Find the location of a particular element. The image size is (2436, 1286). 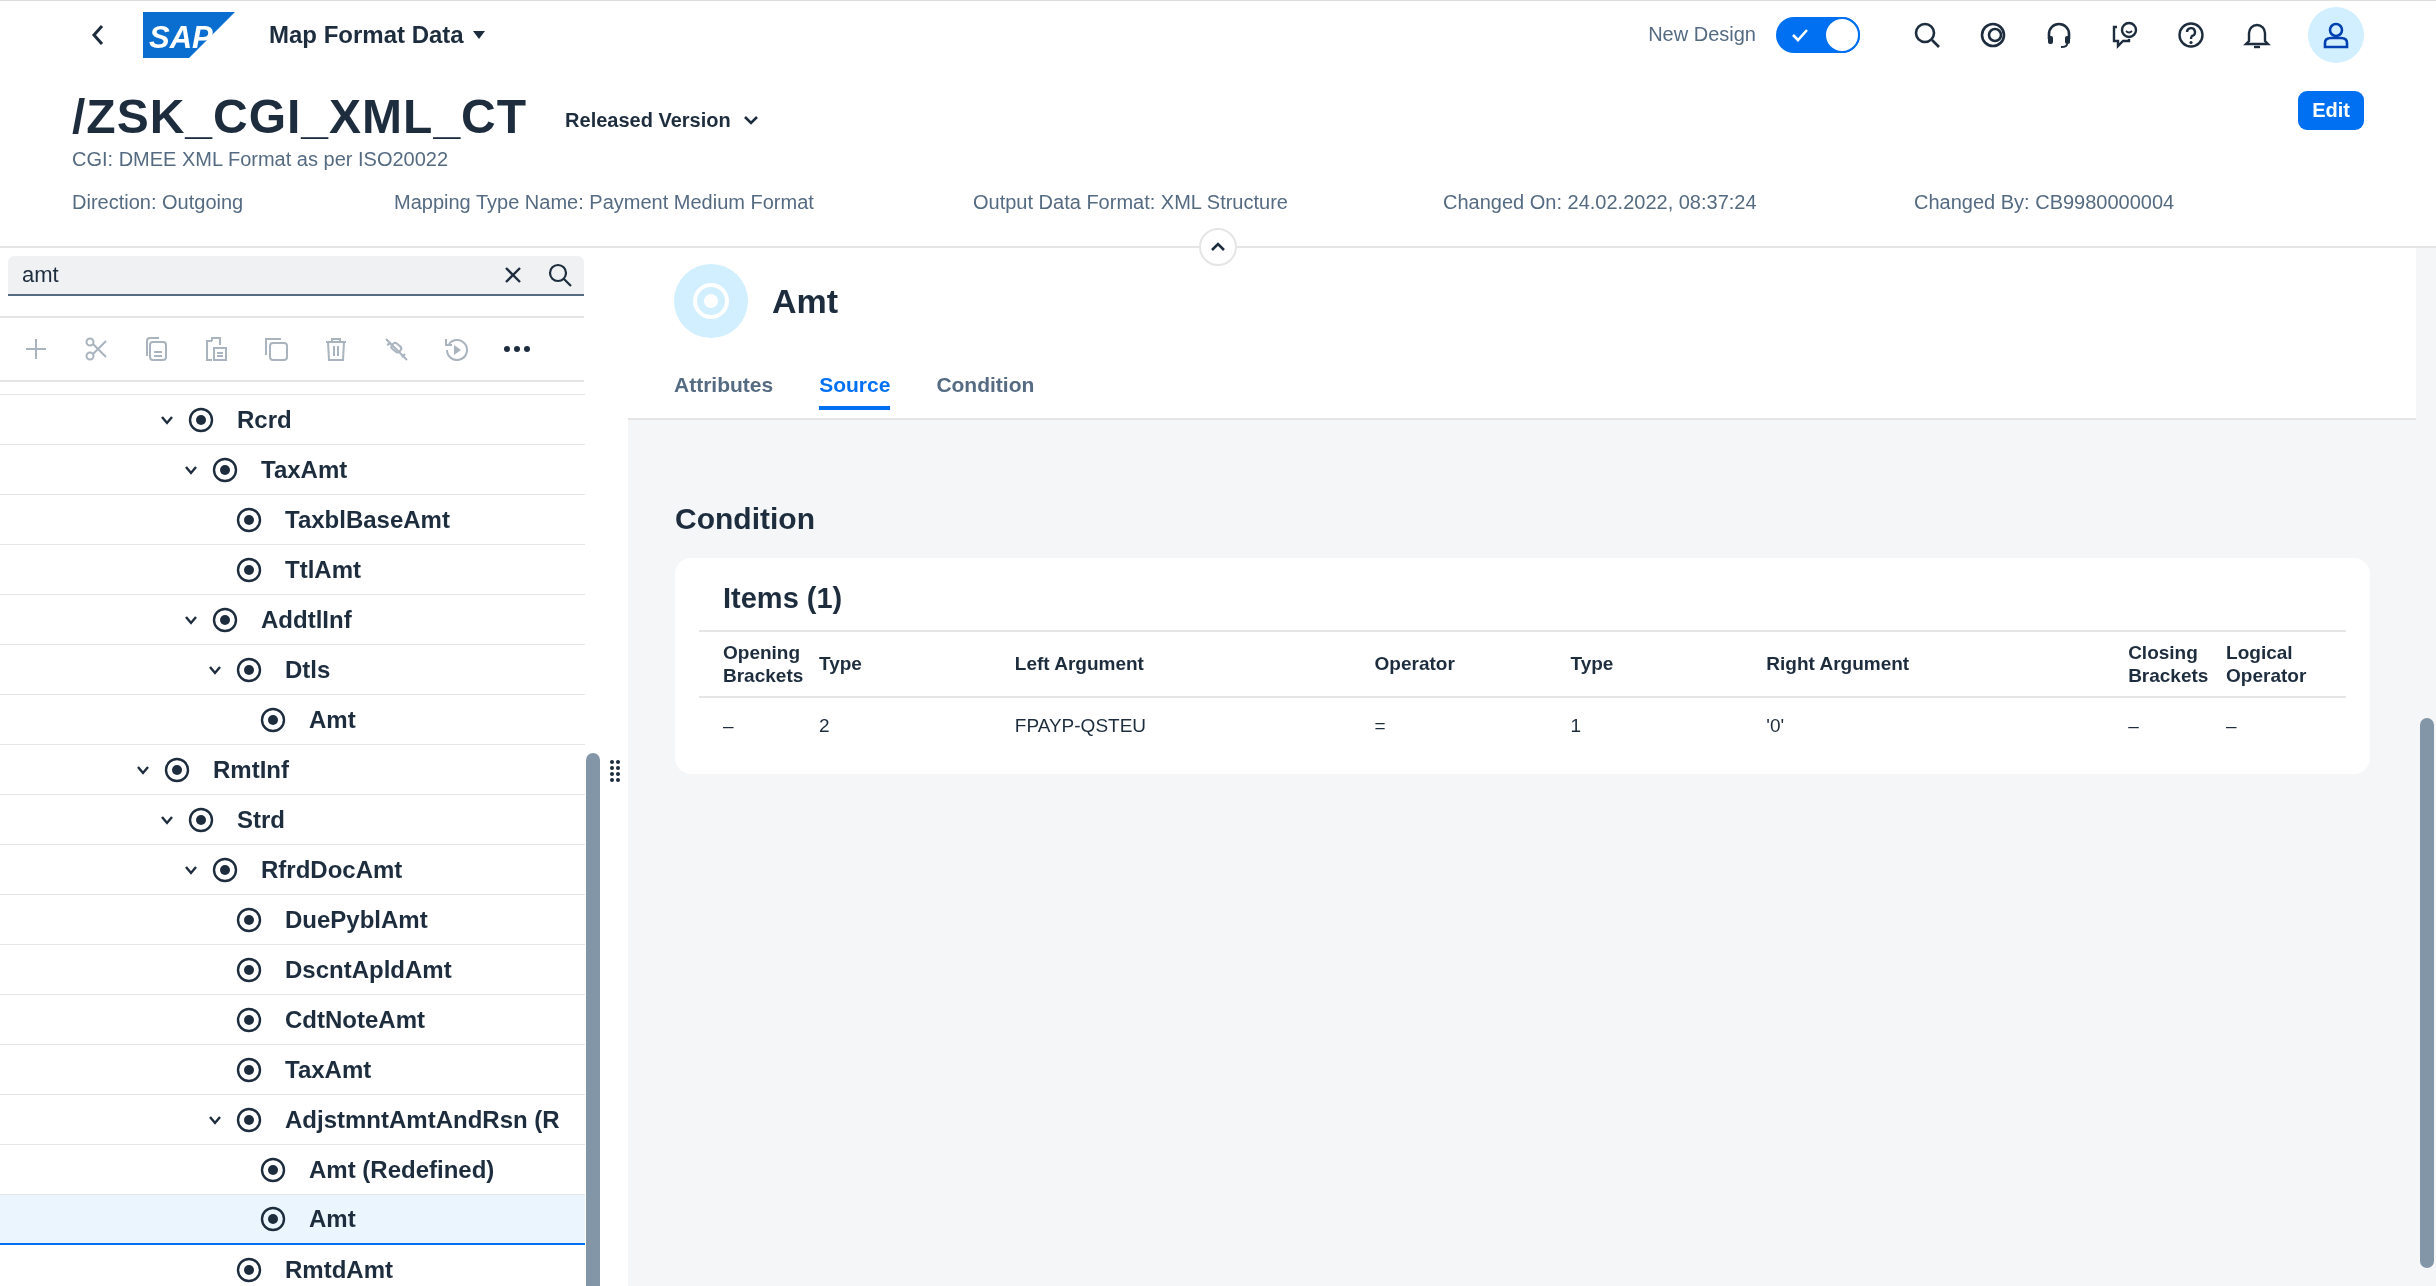

column-header: Right Argument is located at coordinates (1838, 665).